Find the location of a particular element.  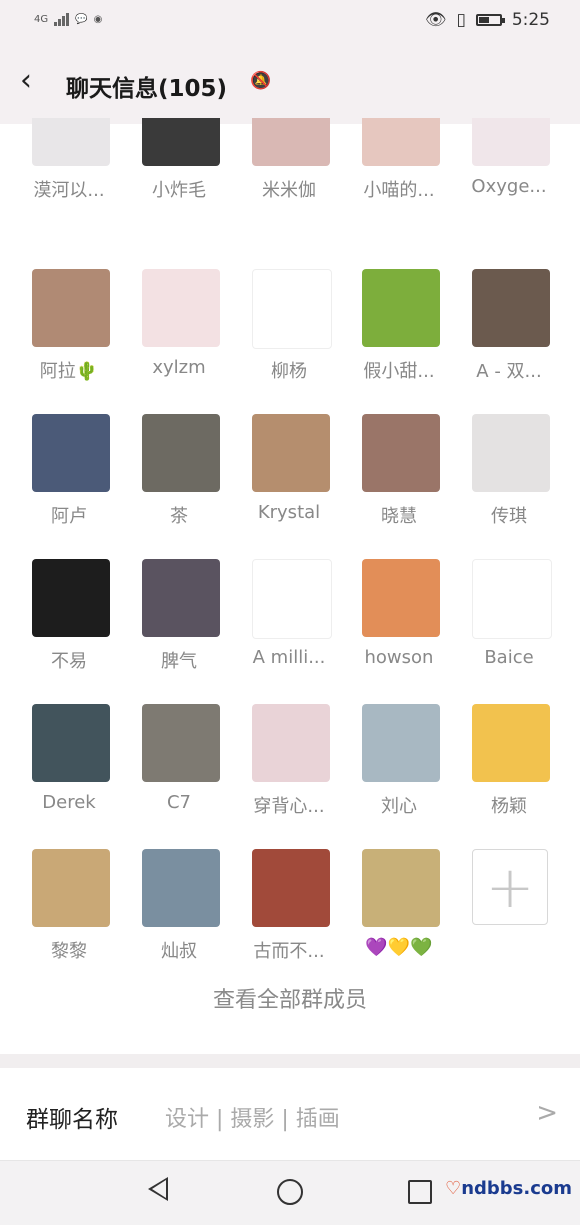

member-item: howson is located at coordinates (399, 631).